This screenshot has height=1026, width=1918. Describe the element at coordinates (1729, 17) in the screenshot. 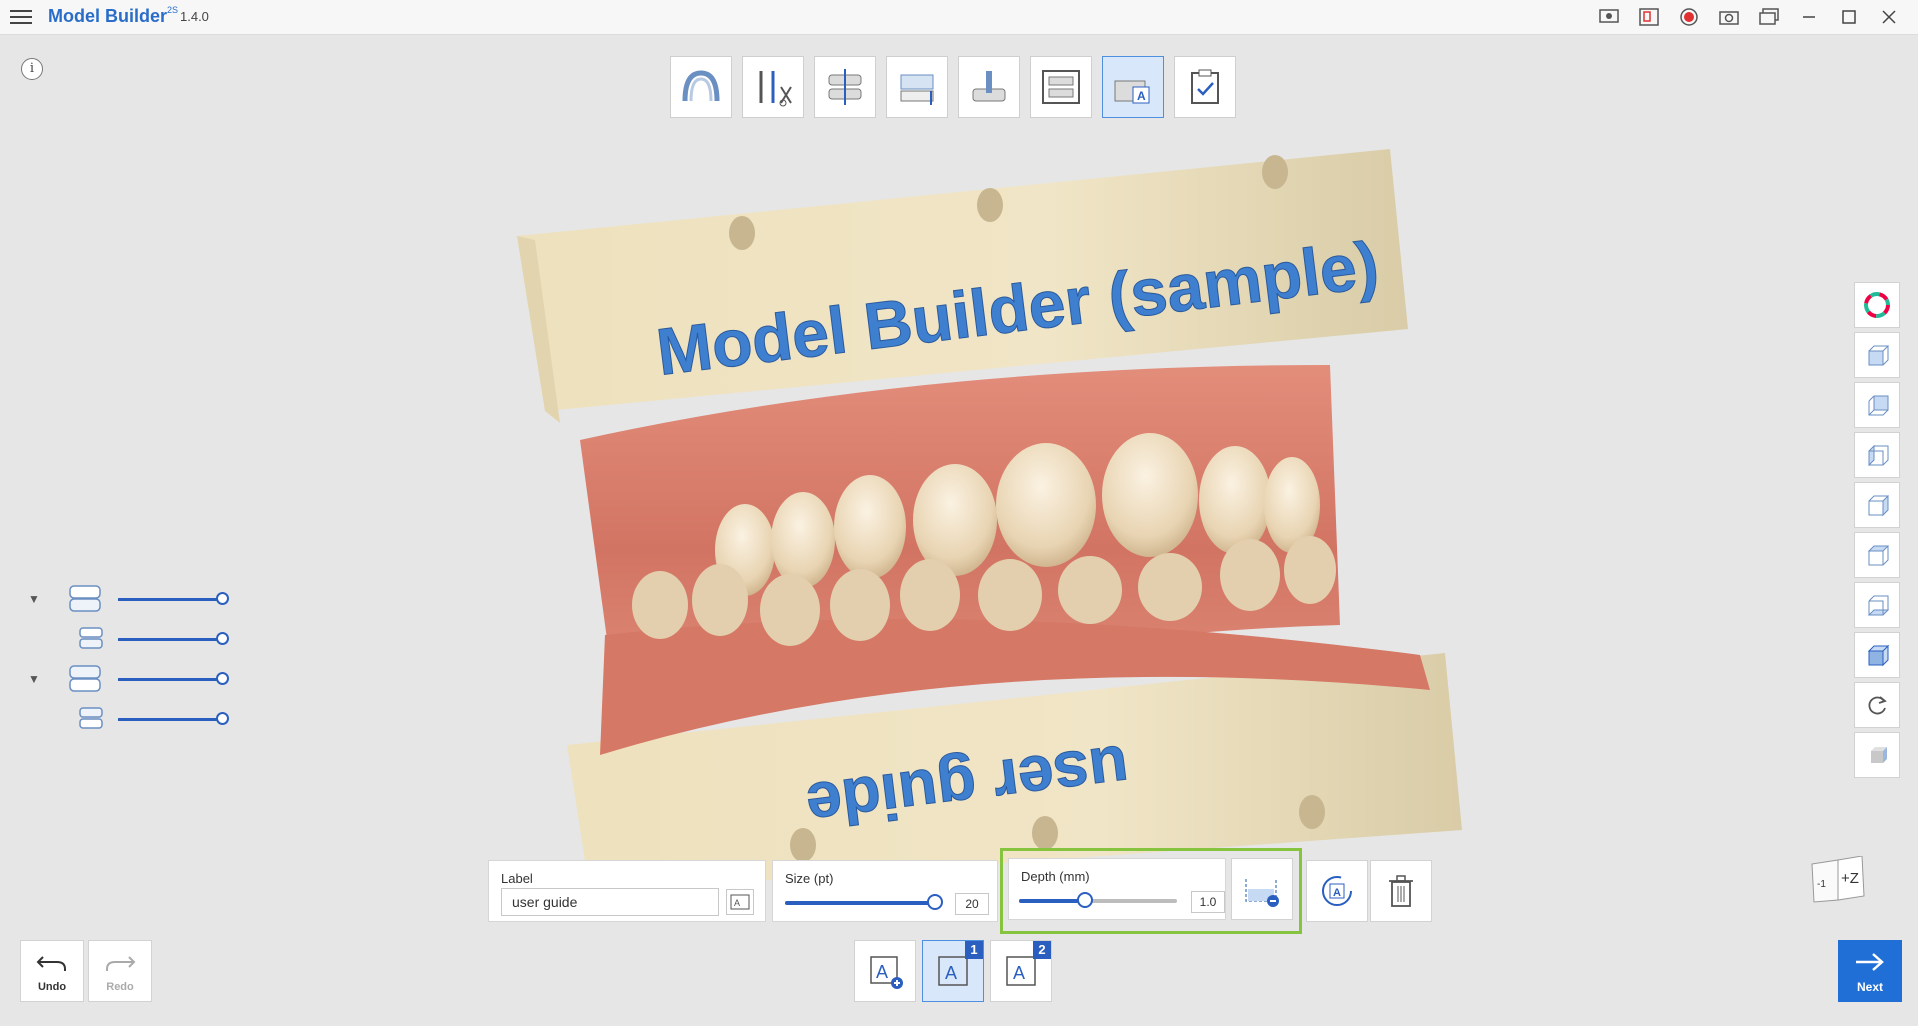

I see `camera-icon` at that location.